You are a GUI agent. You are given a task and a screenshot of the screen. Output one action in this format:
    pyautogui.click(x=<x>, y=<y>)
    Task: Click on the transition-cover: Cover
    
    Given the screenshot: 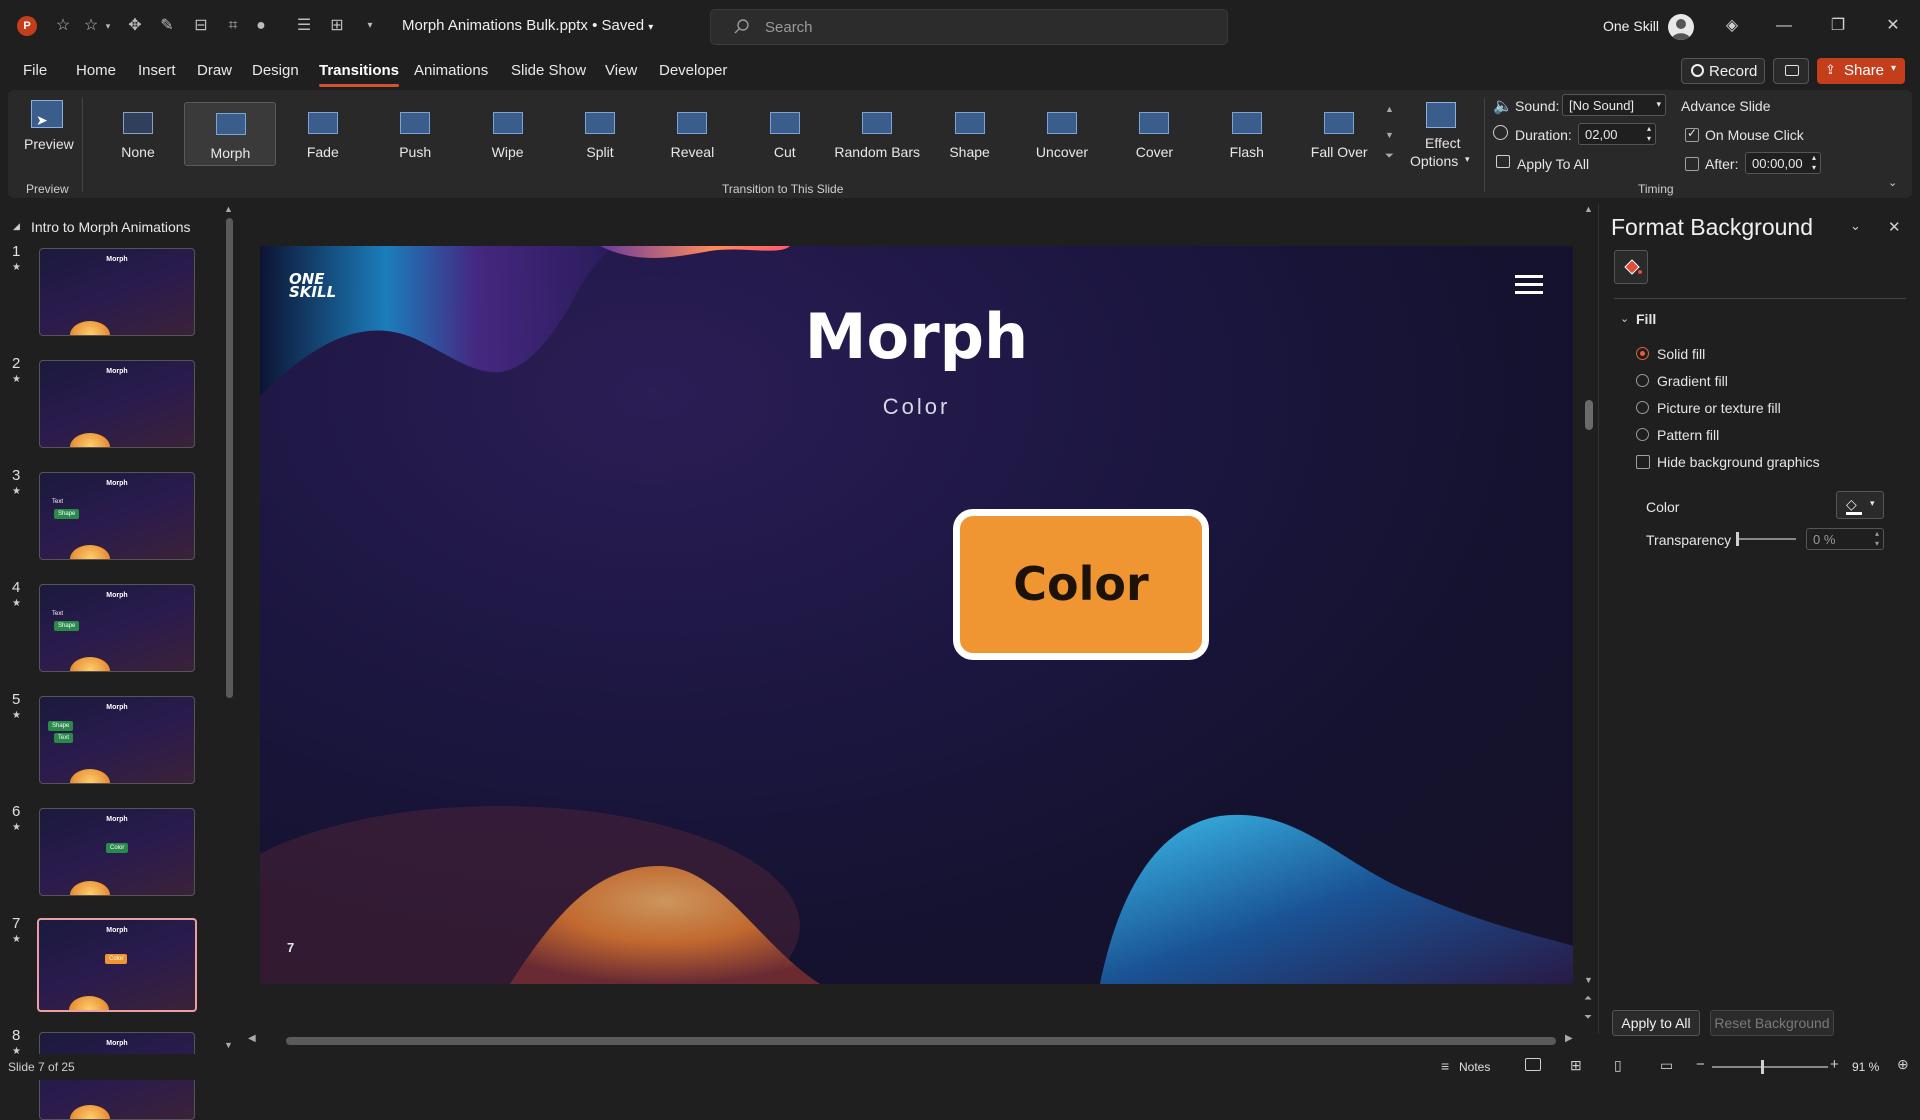 What is the action you would take?
    pyautogui.click(x=1154, y=134)
    